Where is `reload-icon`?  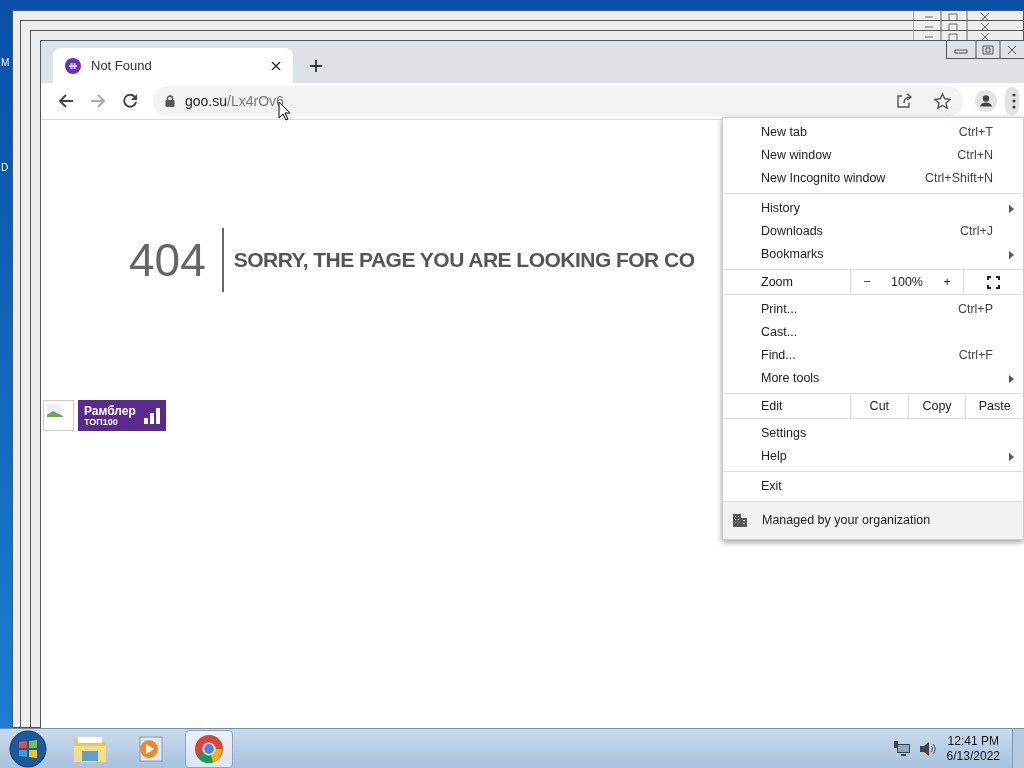
reload-icon is located at coordinates (130, 101).